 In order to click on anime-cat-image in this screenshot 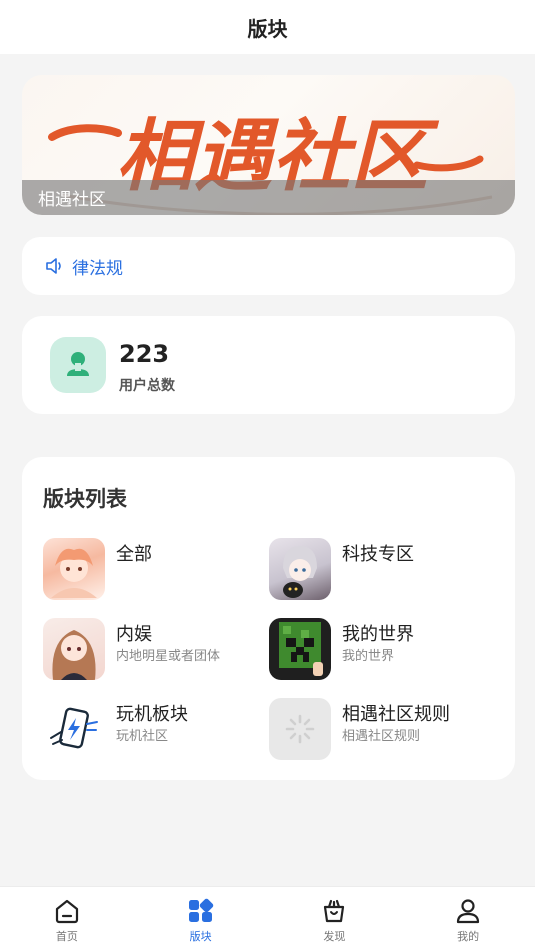, I will do `click(300, 572)`.